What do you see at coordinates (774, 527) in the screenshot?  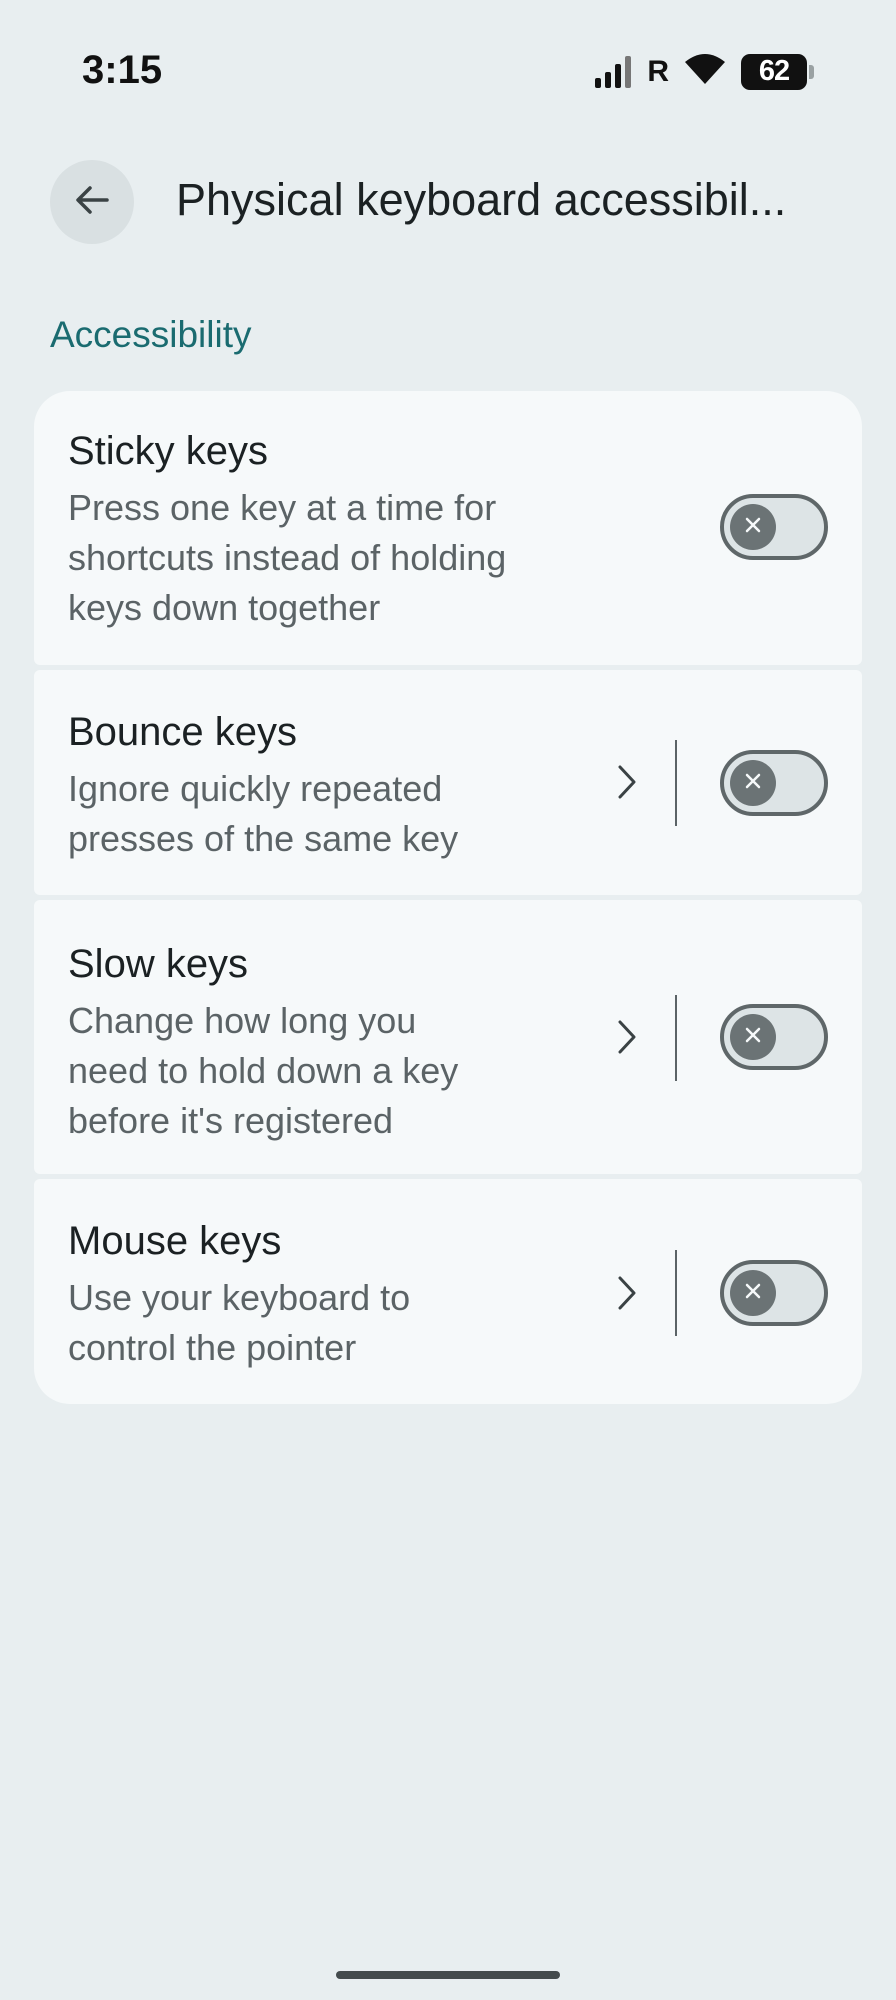 I see `sticky-keys-toggle` at bounding box center [774, 527].